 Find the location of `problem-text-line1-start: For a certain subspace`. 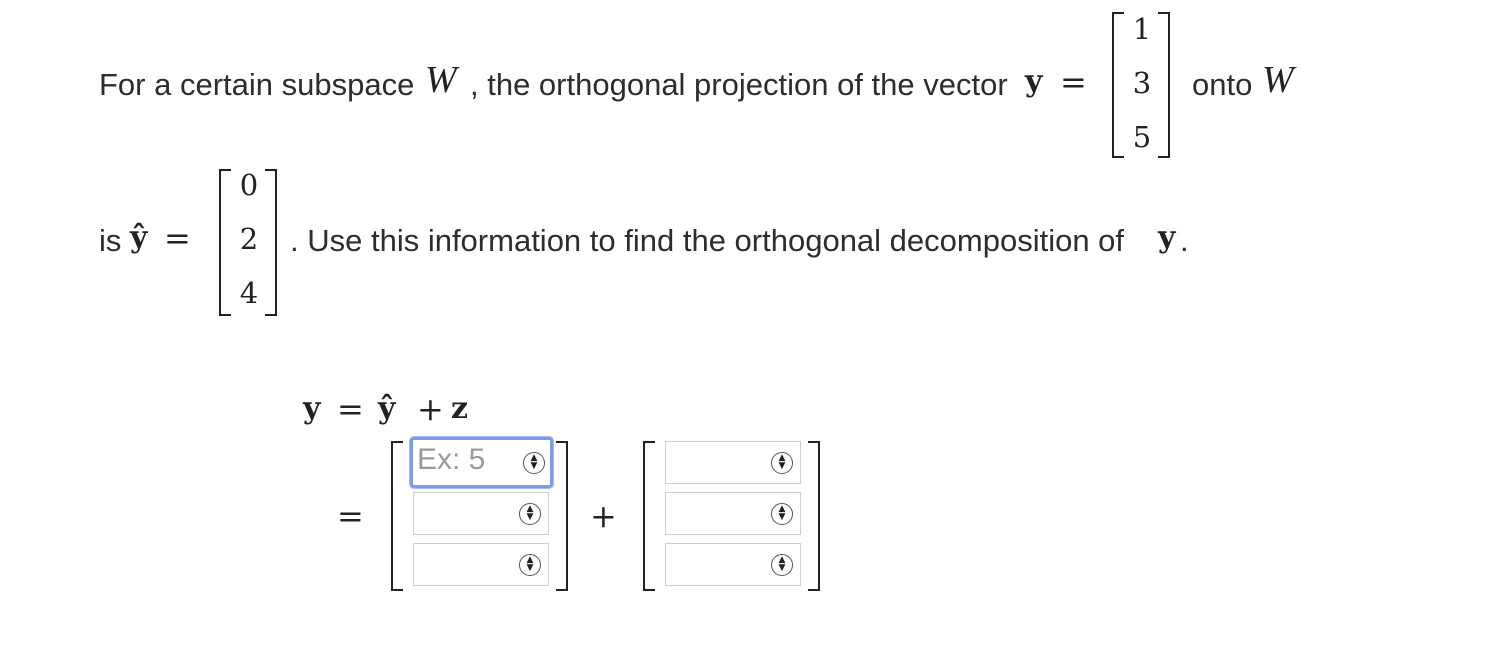

problem-text-line1-start: For a certain subspace is located at coordinates (257, 84).